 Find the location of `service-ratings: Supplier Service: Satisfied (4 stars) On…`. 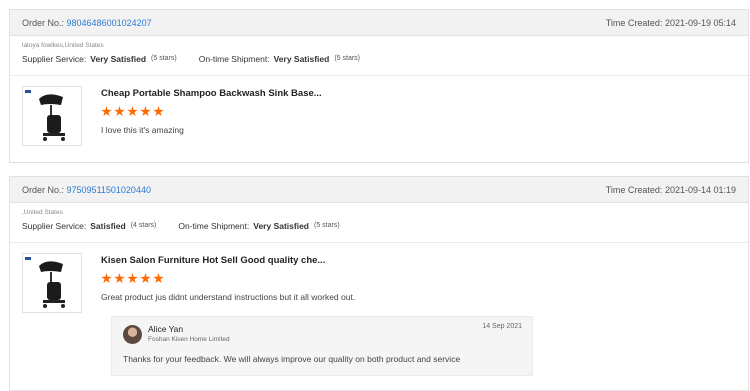

service-ratings: Supplier Service: Satisfied (4 stars) On… is located at coordinates (379, 226).